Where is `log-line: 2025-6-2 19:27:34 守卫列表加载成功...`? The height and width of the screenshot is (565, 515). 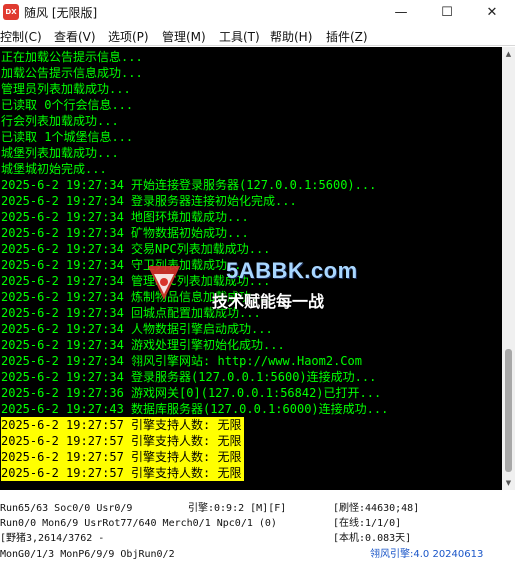 log-line: 2025-6-2 19:27:34 守卫列表加载成功... is located at coordinates (125, 265).